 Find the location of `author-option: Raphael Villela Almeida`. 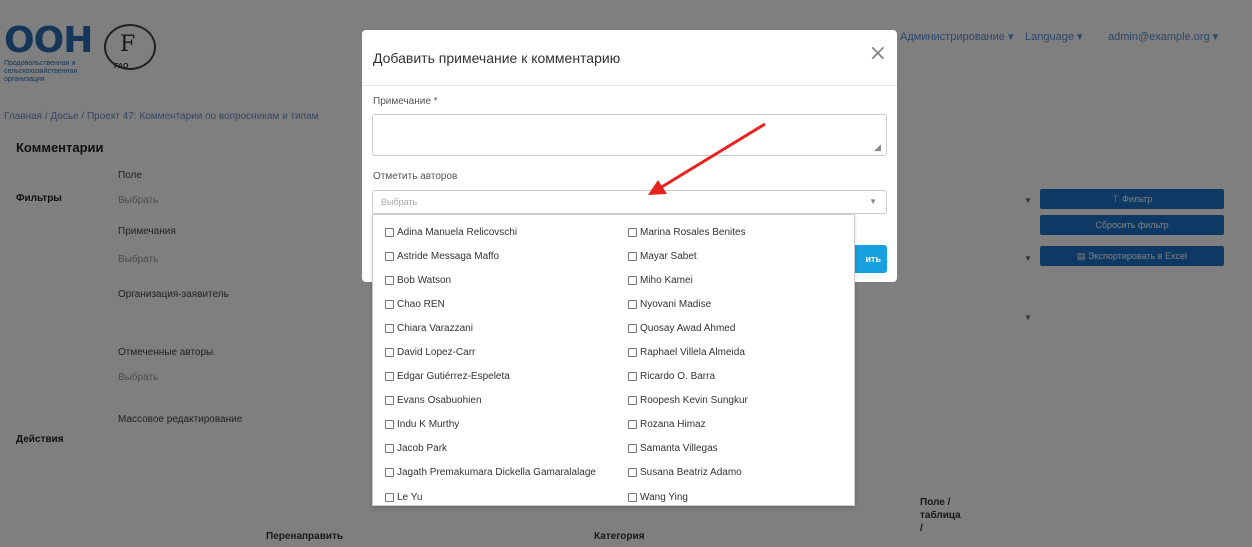

author-option: Raphael Villela Almeida is located at coordinates (688, 352).